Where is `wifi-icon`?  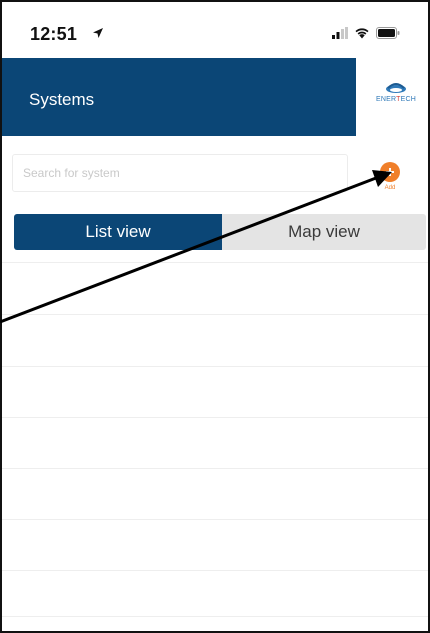 wifi-icon is located at coordinates (362, 33).